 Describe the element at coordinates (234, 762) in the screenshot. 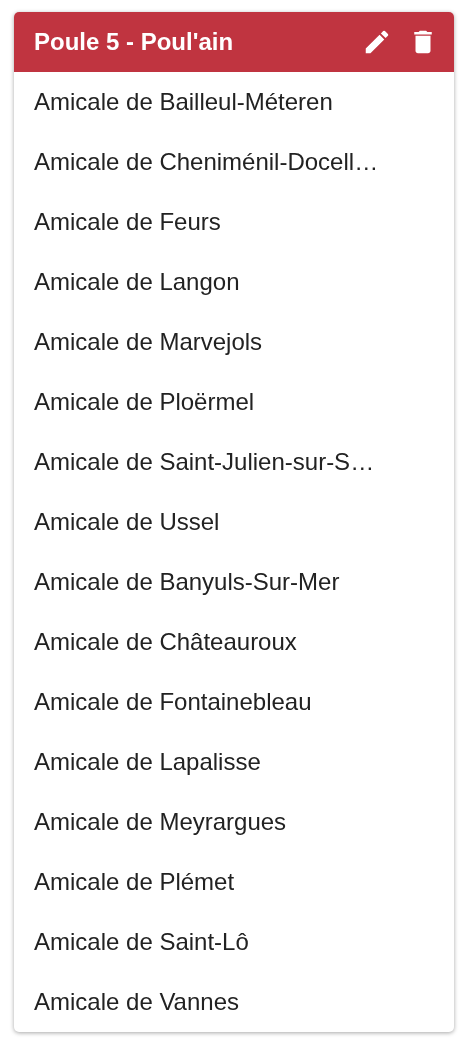

I see `list-item: Amicale de Lapalisse` at that location.